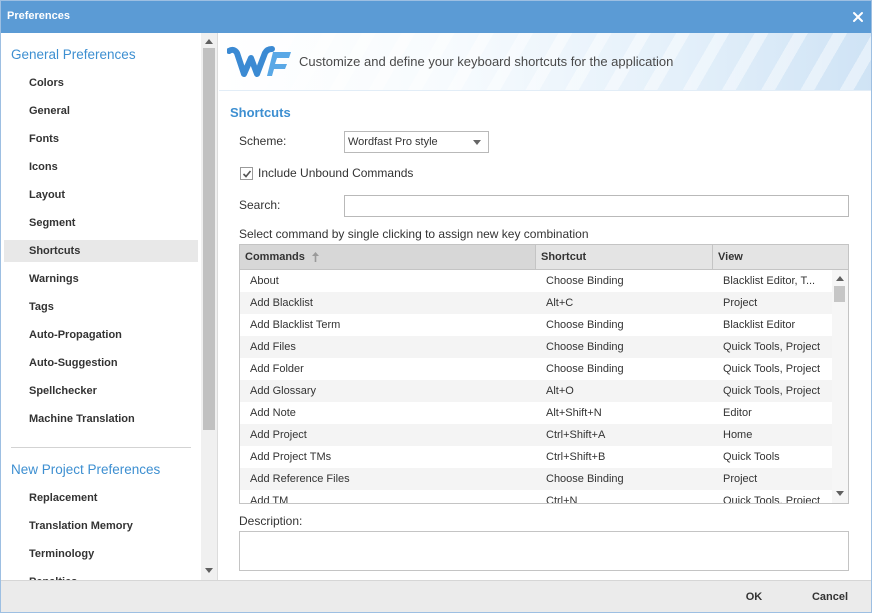 The height and width of the screenshot is (613, 872). Describe the element at coordinates (275, 257) in the screenshot. I see `column-header-label: Commands` at that location.